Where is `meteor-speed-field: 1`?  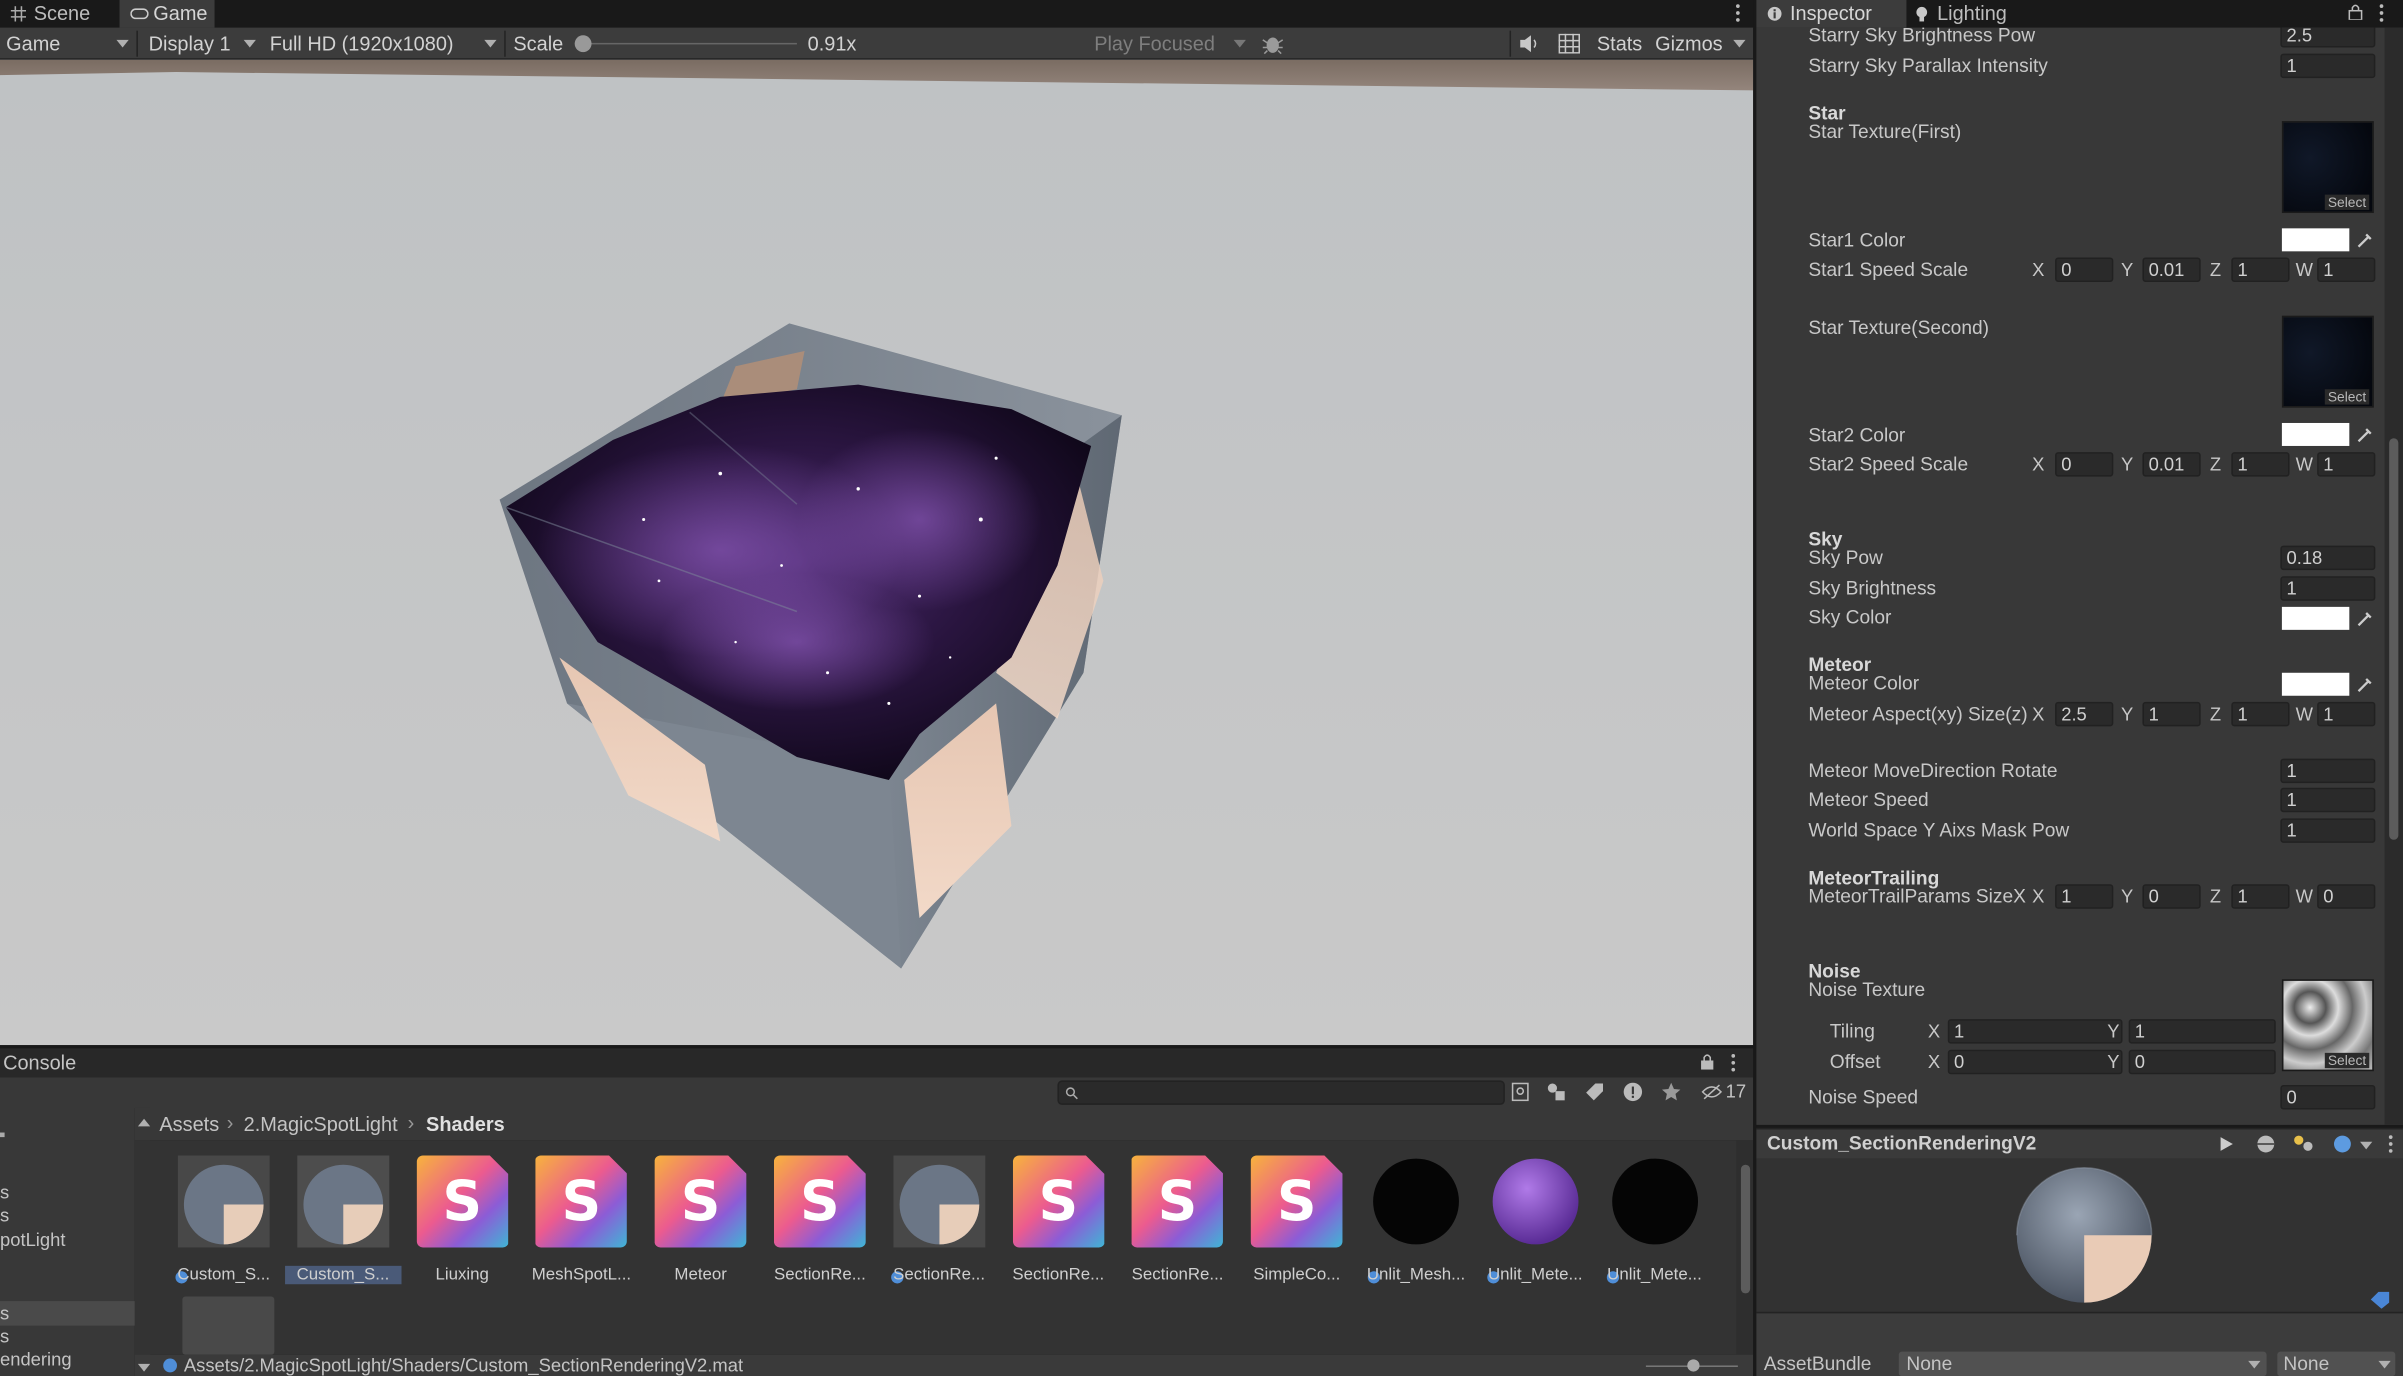
meteor-speed-field: 1 is located at coordinates (2328, 800).